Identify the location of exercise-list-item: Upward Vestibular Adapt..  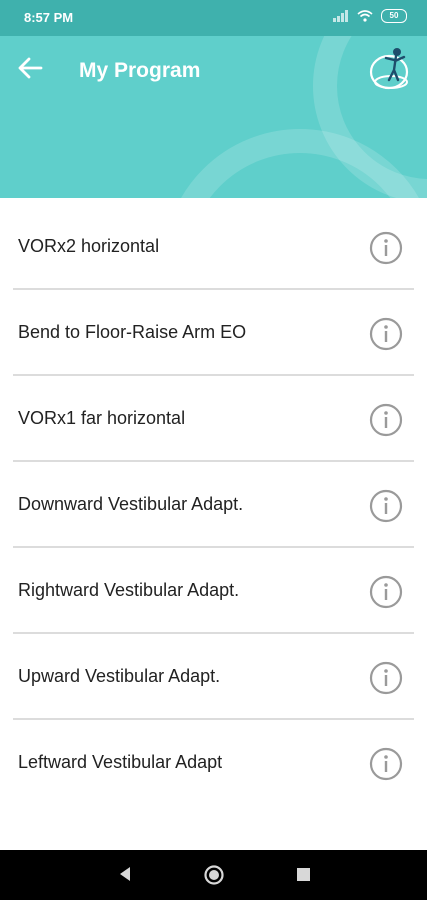
(213, 677).